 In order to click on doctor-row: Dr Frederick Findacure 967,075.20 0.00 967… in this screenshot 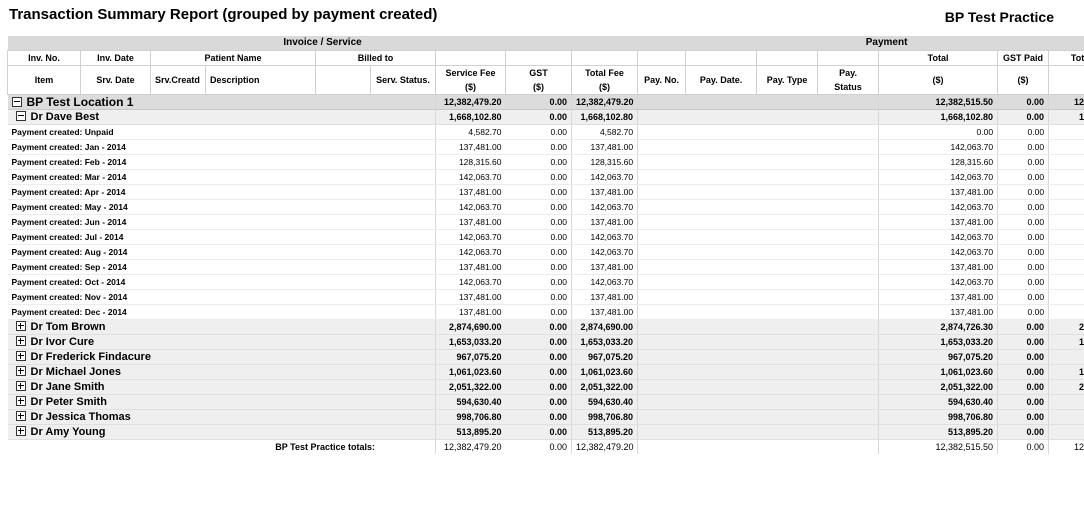, I will do `click(545, 357)`.